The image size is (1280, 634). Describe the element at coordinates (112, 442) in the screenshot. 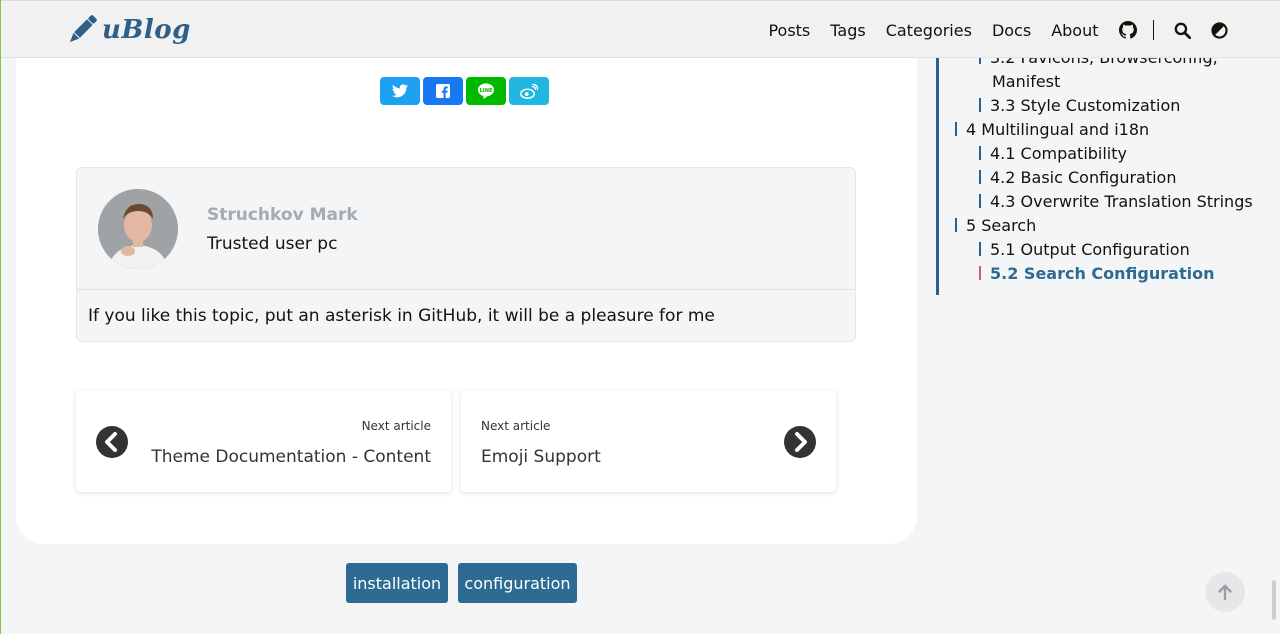

I see `chevron-left-circle-icon` at that location.